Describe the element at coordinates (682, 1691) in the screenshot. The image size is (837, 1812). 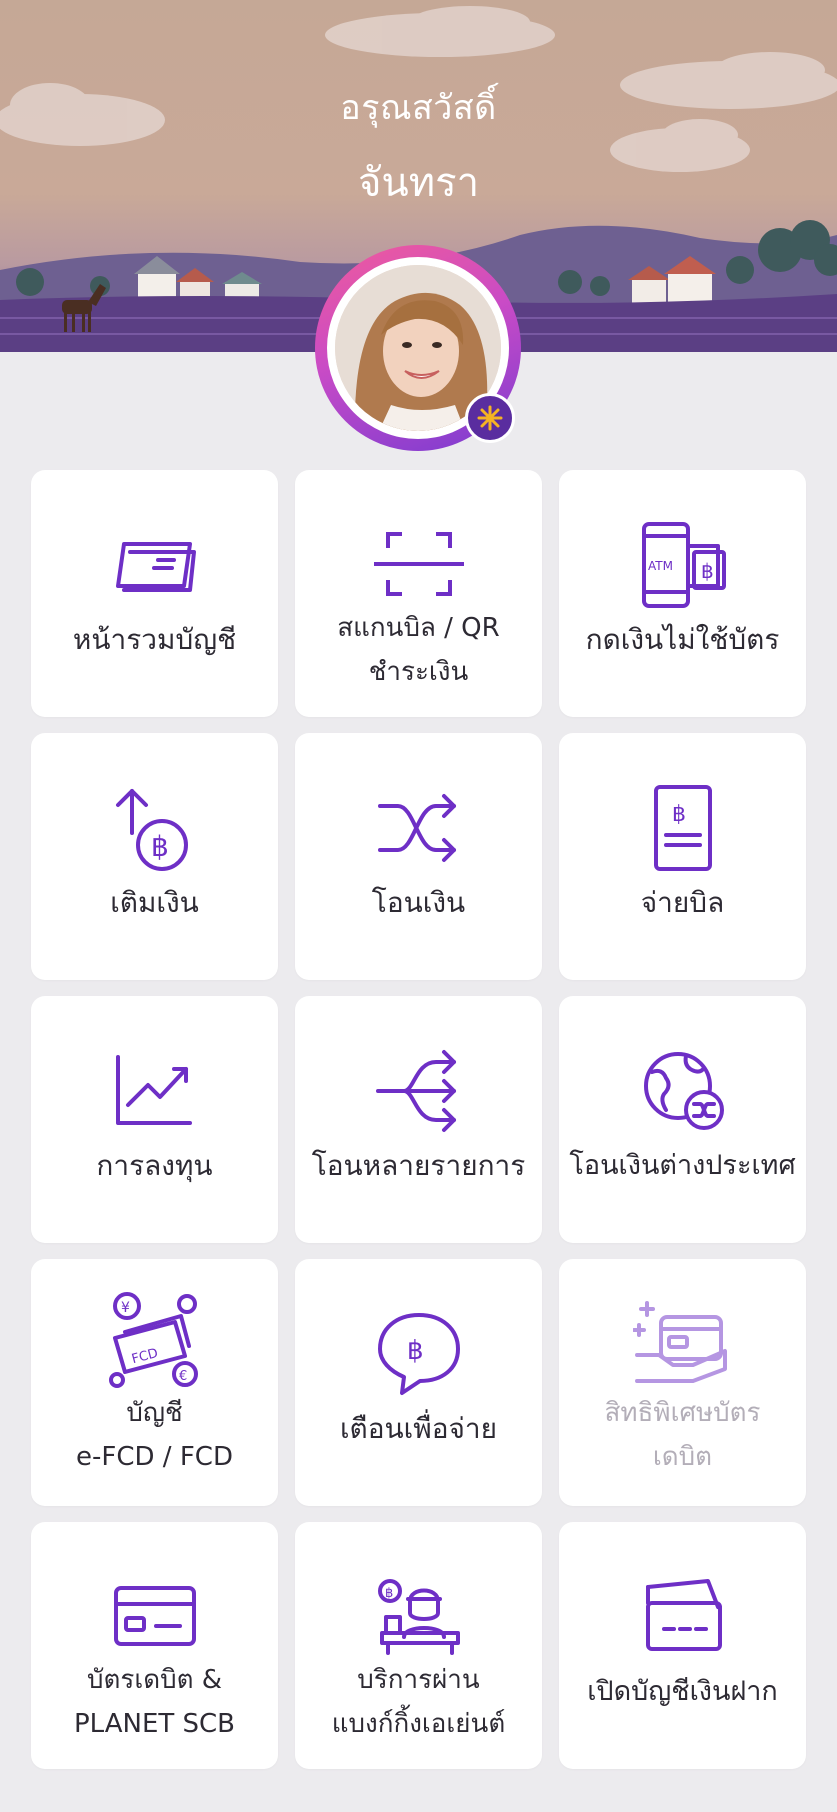
I see `menu-label: เปิดบัญชีเงินฝาก` at that location.